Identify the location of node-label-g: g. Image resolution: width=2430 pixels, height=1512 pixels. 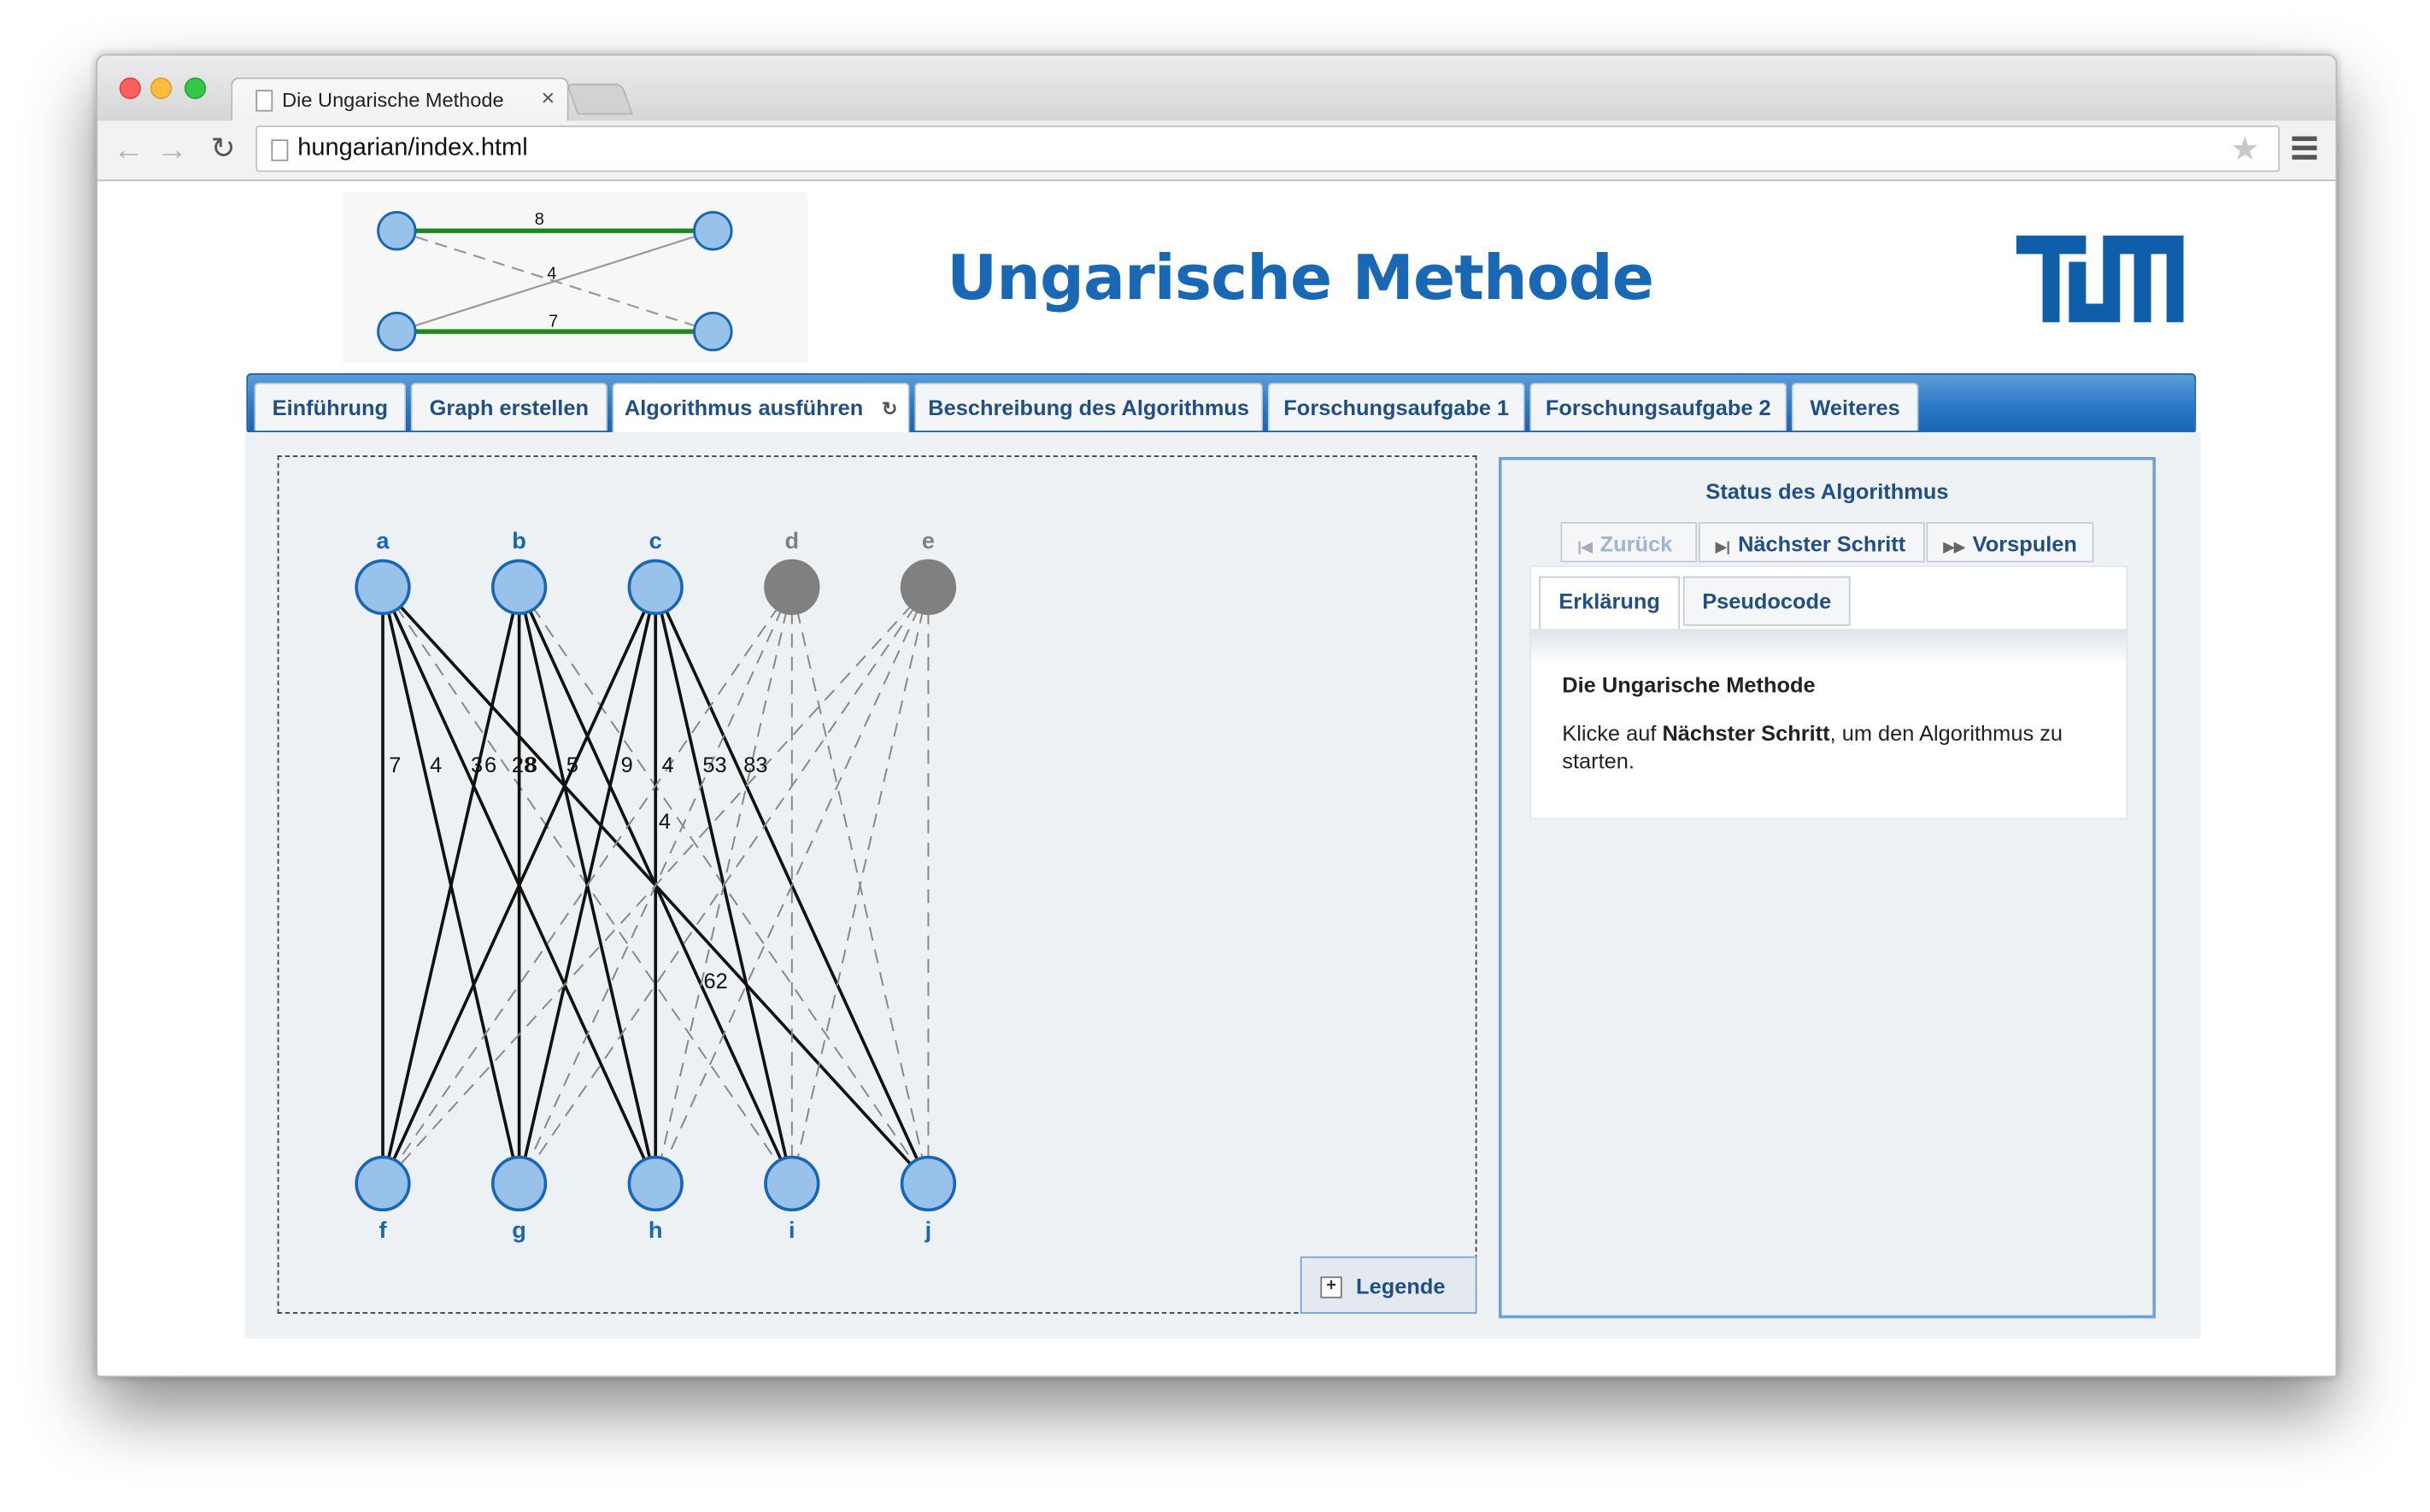
(519, 1229).